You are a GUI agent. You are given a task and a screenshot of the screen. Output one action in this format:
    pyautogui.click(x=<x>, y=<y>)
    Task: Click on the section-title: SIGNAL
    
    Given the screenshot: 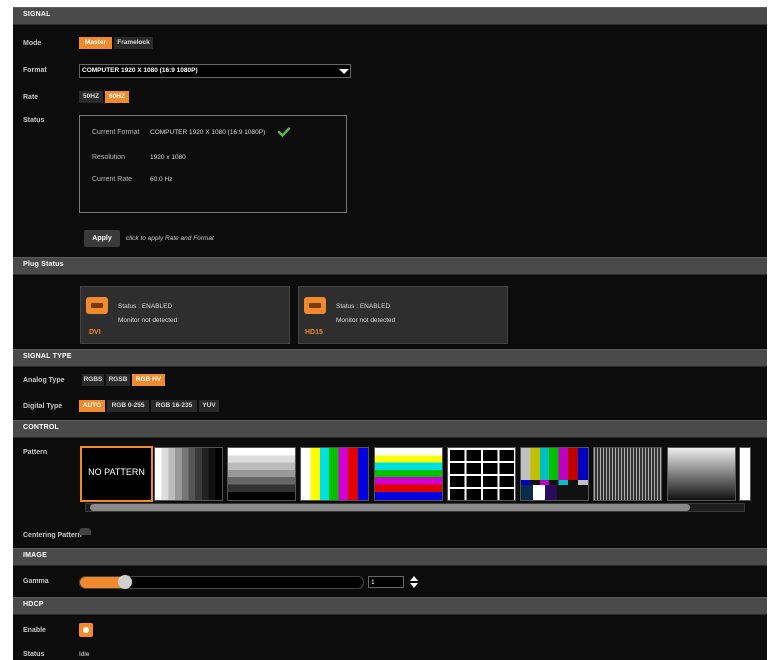 What is the action you would take?
    pyautogui.click(x=37, y=14)
    